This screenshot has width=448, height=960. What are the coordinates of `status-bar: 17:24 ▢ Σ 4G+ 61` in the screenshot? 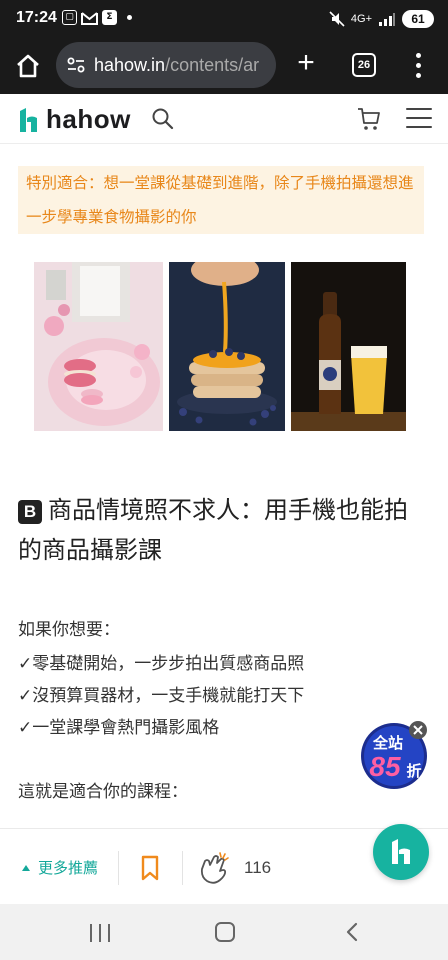 It's located at (224, 19).